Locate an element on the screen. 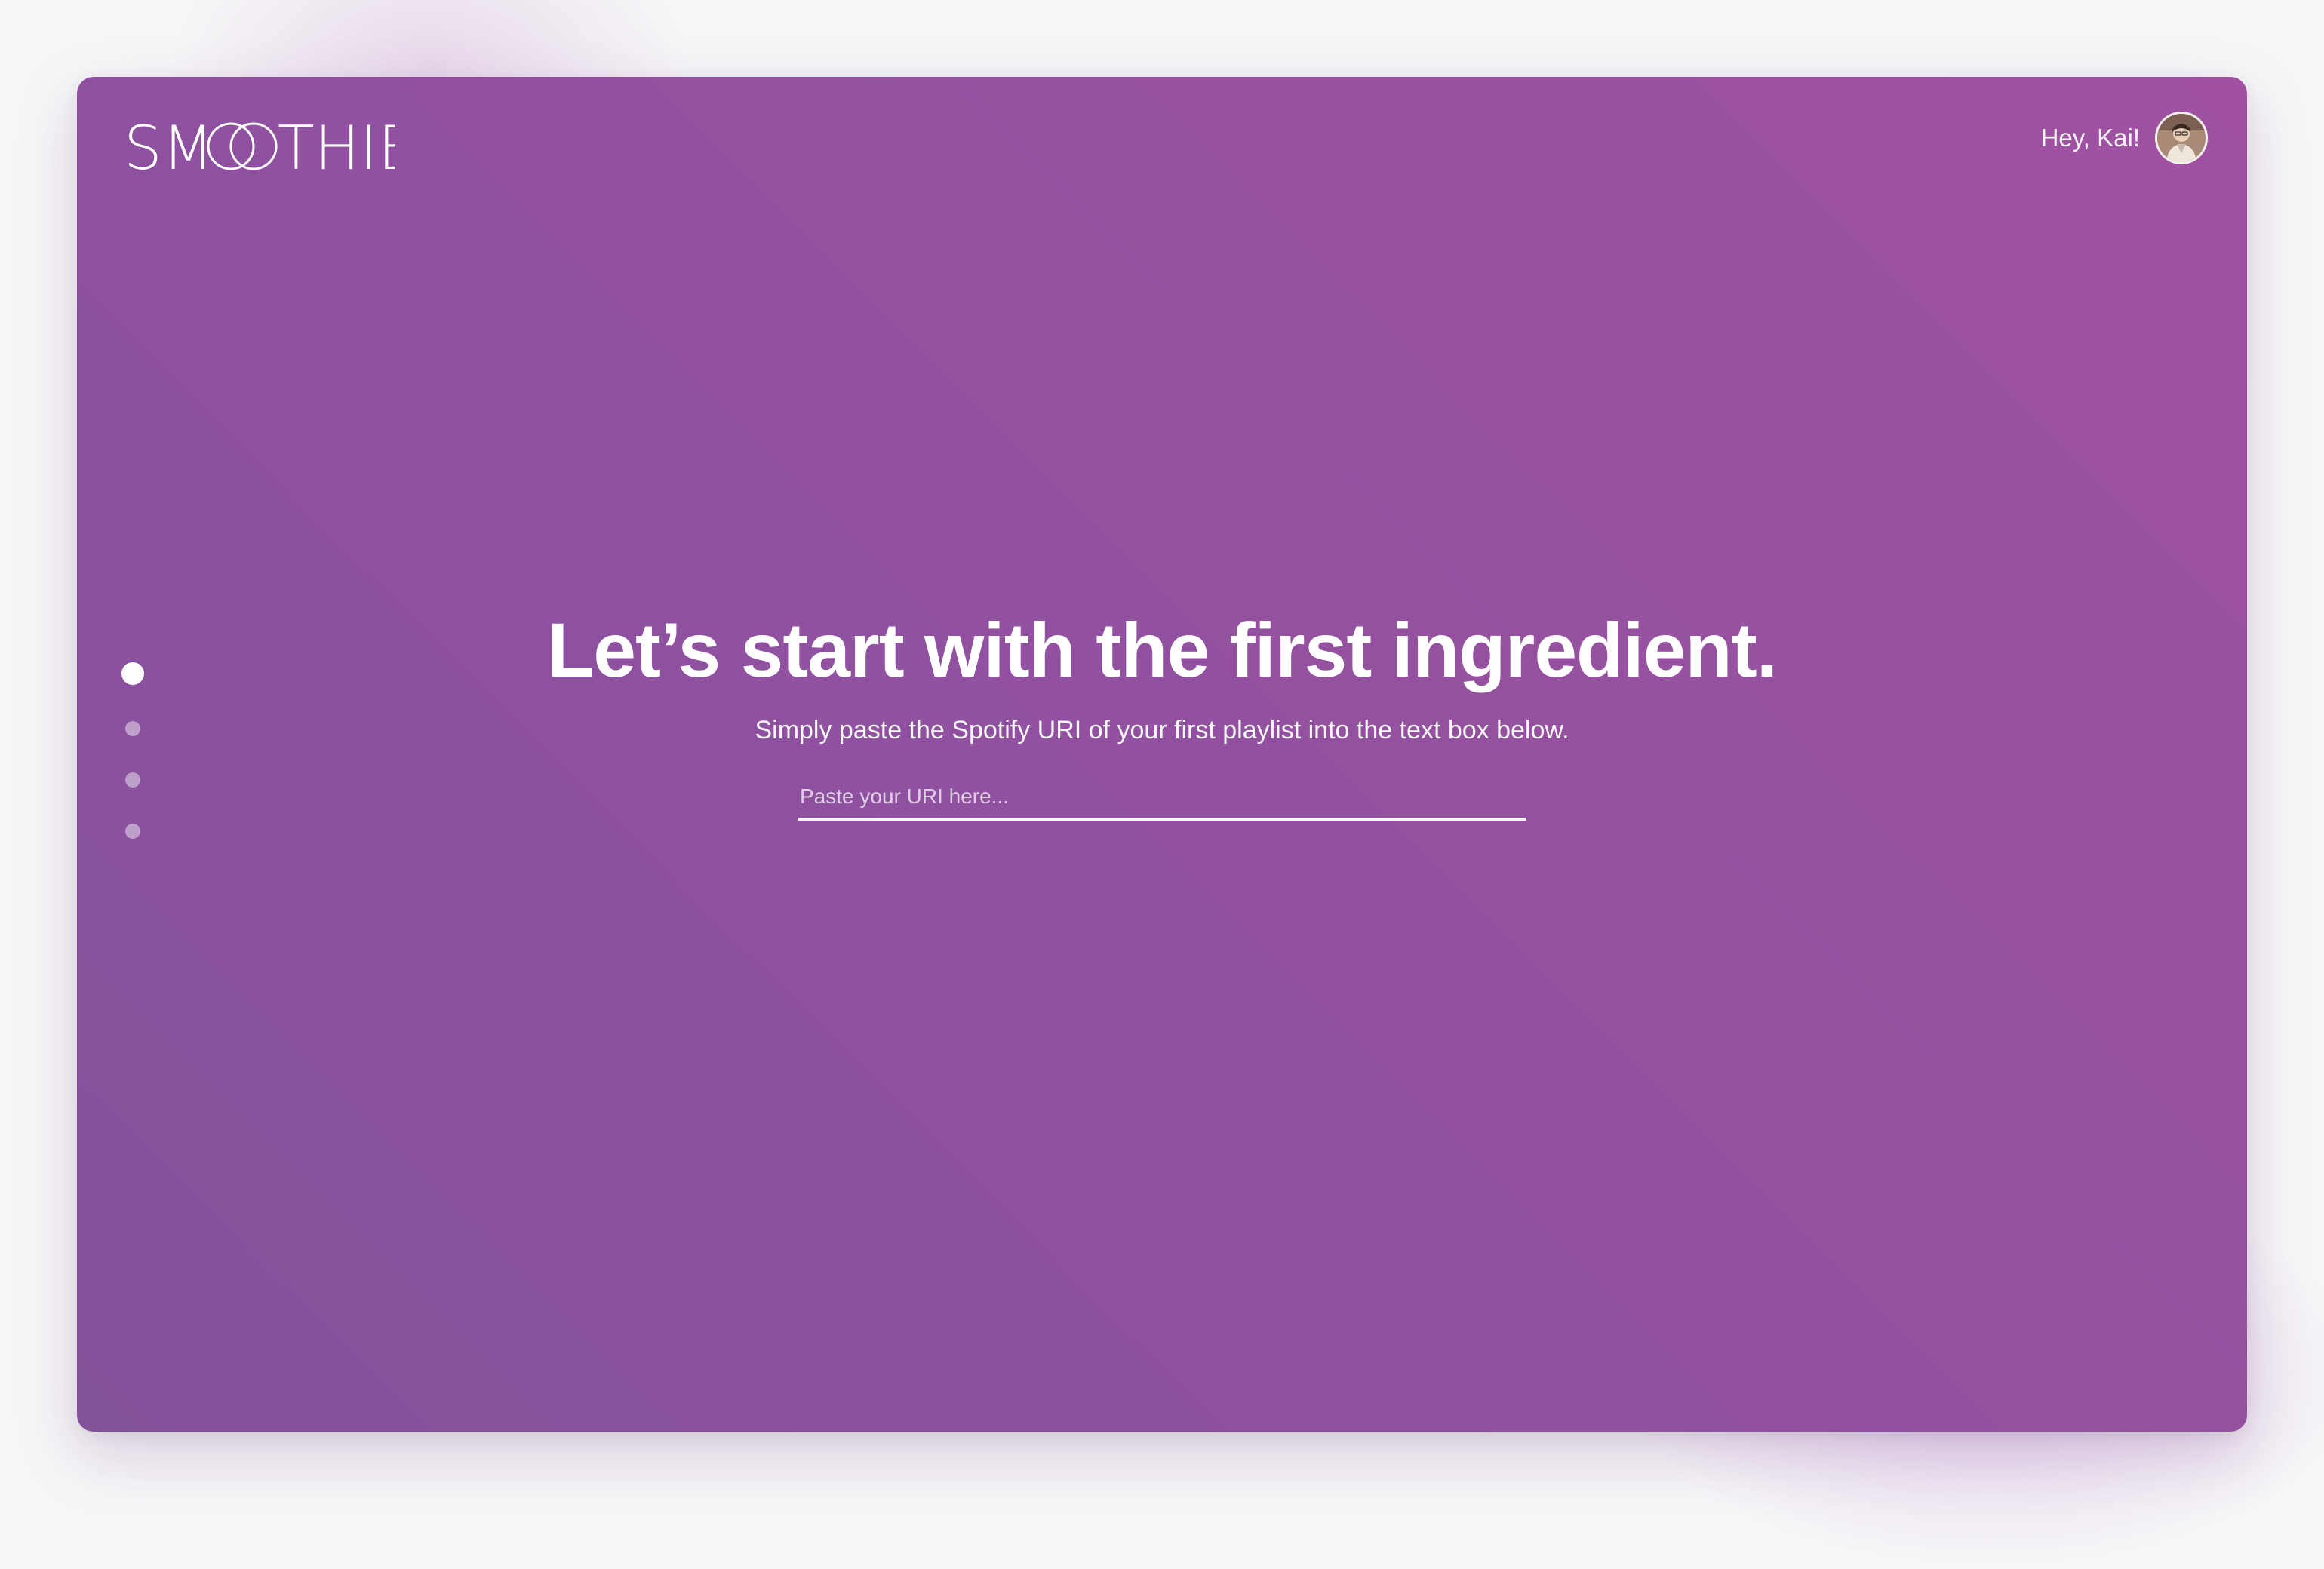 This screenshot has height=1569, width=2324. logo-letters-thie: THIE is located at coordinates (336, 145).